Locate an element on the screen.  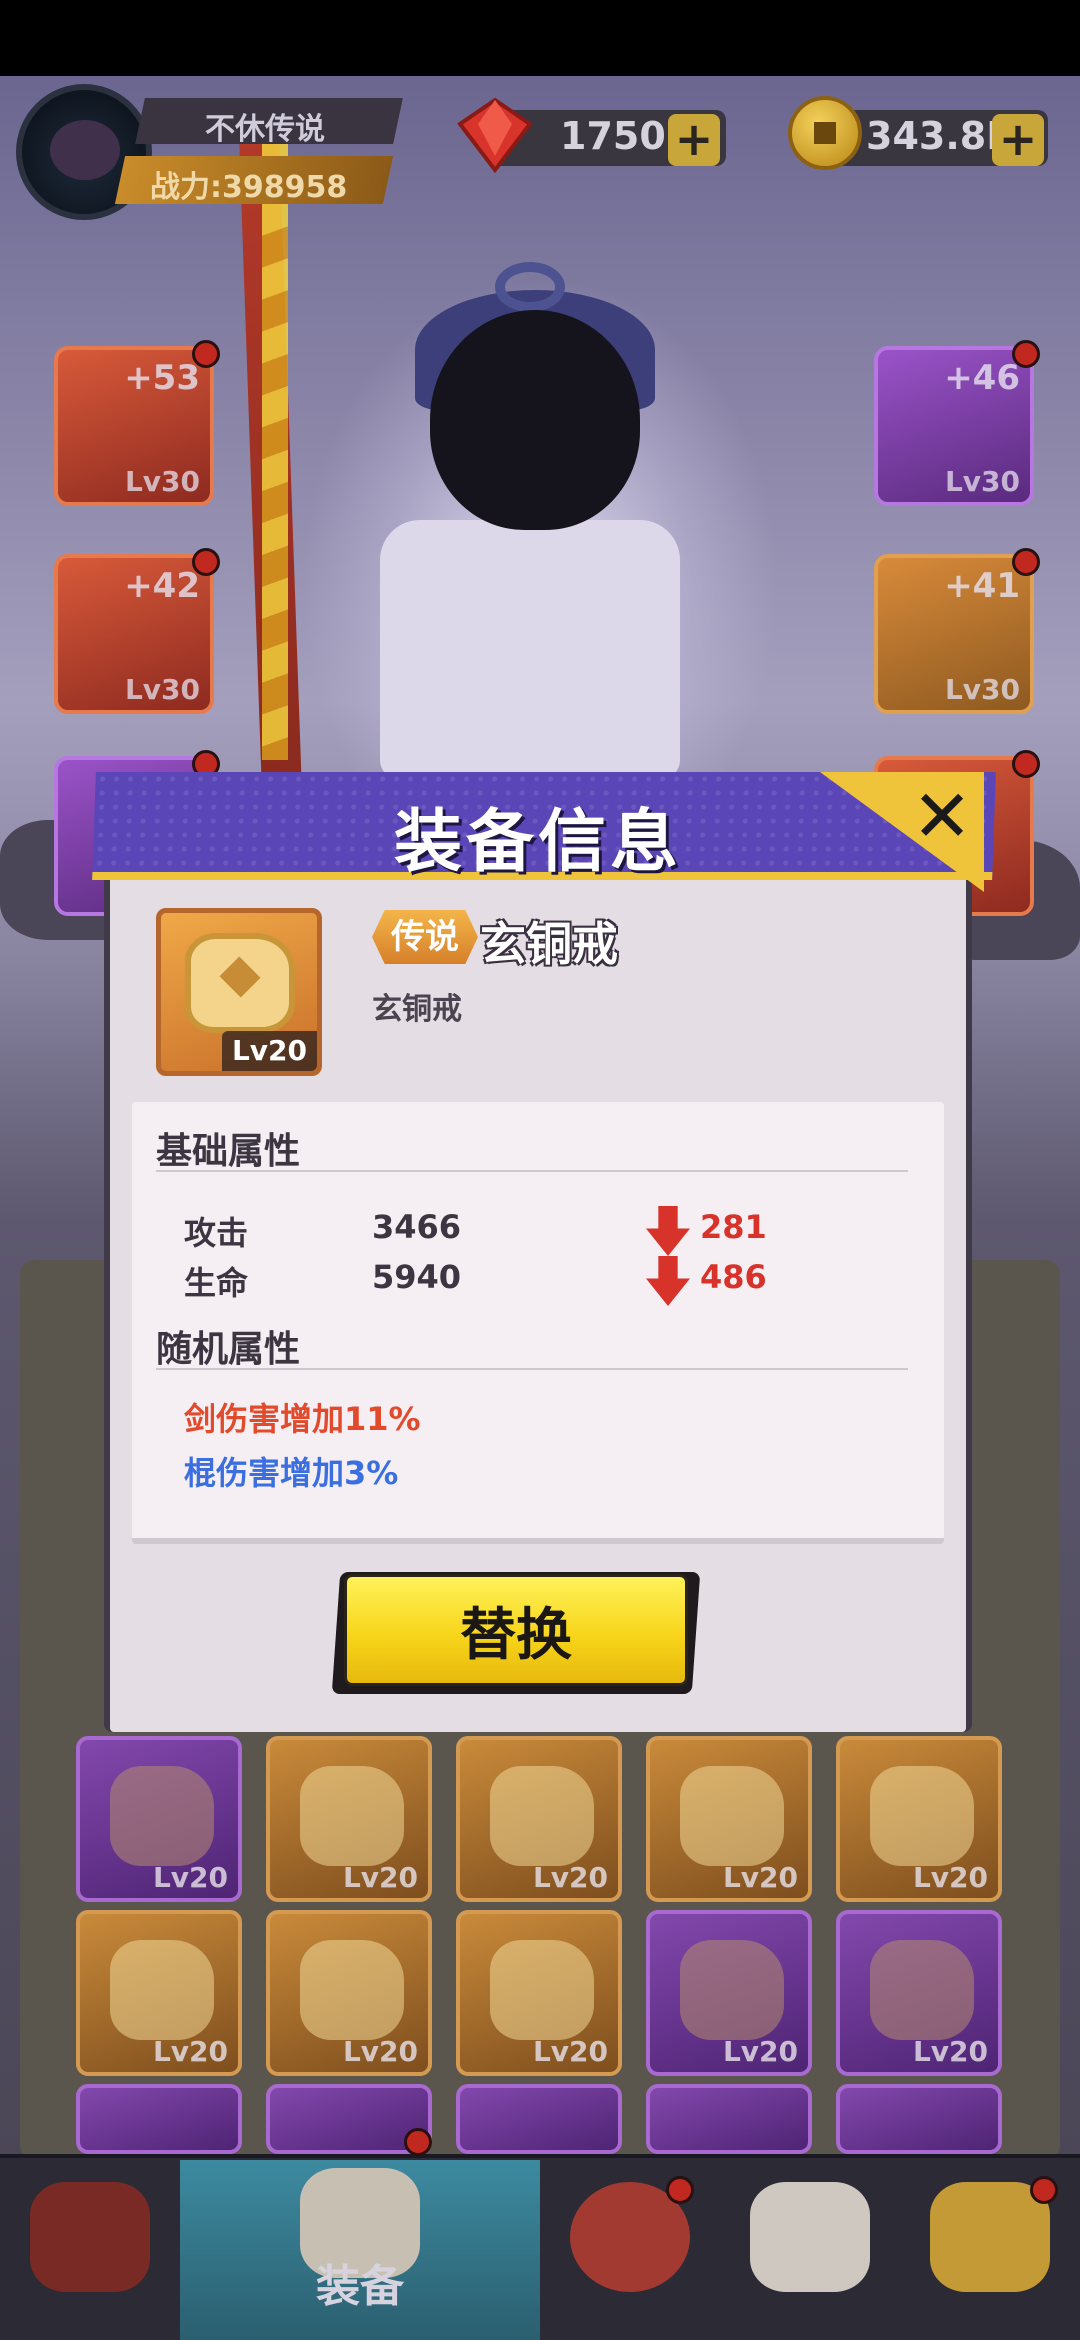
enhance-level: +46 is located at coordinates (982, 378).